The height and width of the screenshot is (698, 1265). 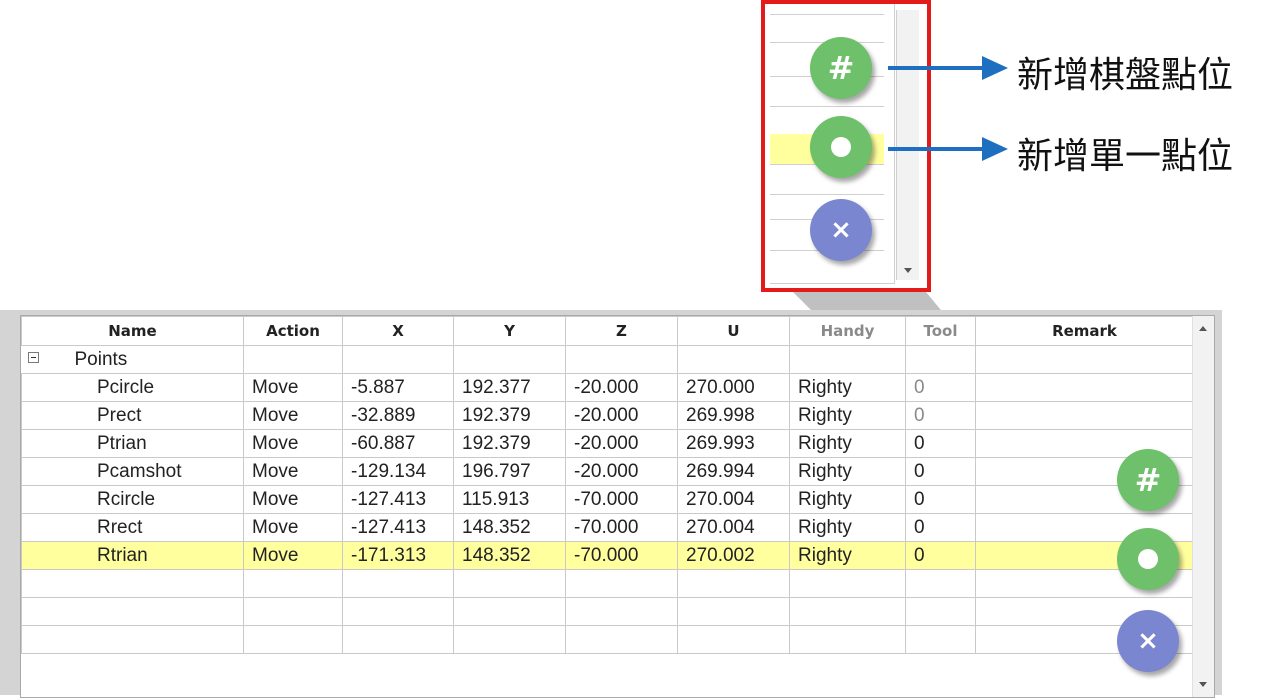 What do you see at coordinates (1203, 506) in the screenshot?
I see `vertical-scrollbar` at bounding box center [1203, 506].